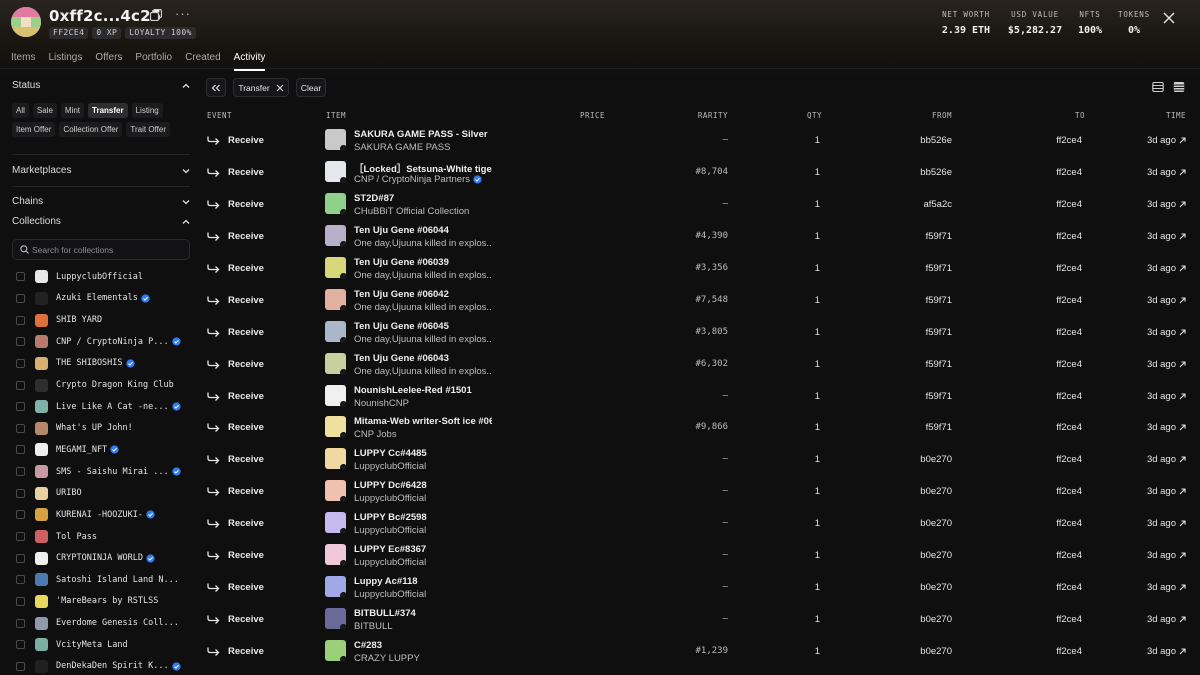 The width and height of the screenshot is (1200, 675). I want to click on status-section-header: Status, so click(101, 85).